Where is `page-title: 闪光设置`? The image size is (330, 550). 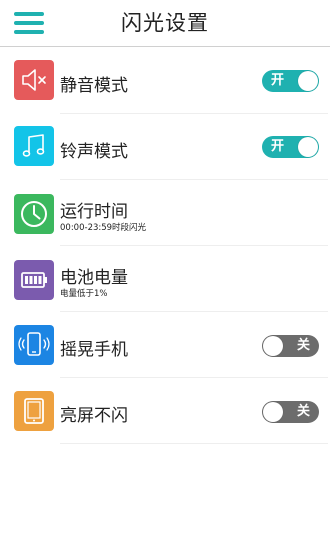
page-title: 闪光设置 is located at coordinates (165, 23).